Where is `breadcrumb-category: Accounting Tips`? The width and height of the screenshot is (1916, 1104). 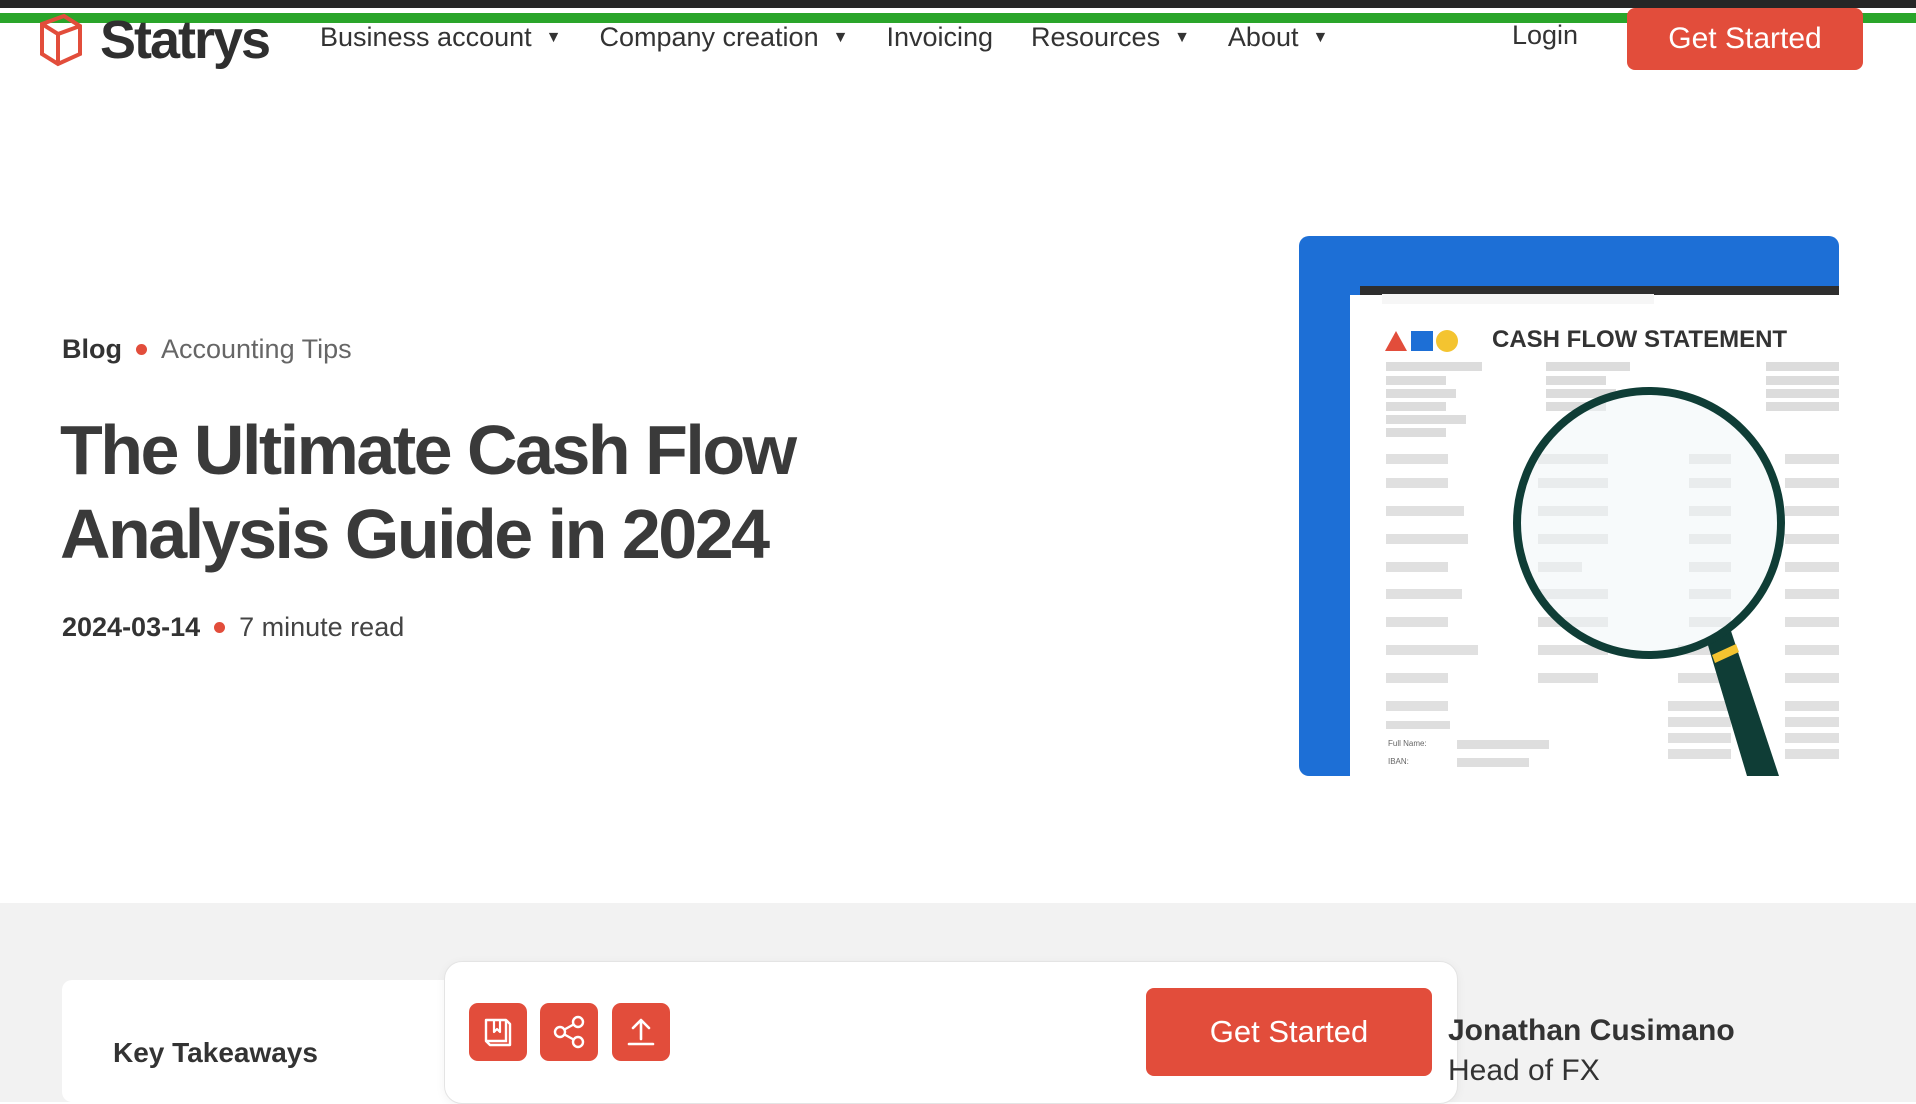
breadcrumb-category: Accounting Tips is located at coordinates (256, 349).